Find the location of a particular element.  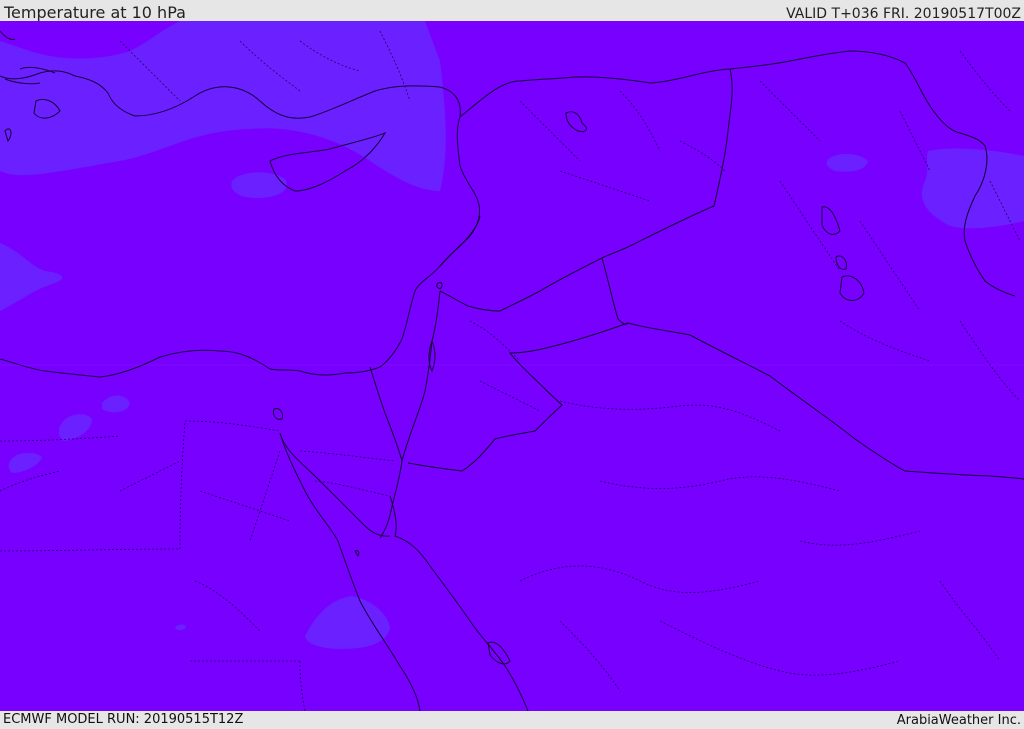

credit: ArabiaWeather Inc. is located at coordinates (958, 720).